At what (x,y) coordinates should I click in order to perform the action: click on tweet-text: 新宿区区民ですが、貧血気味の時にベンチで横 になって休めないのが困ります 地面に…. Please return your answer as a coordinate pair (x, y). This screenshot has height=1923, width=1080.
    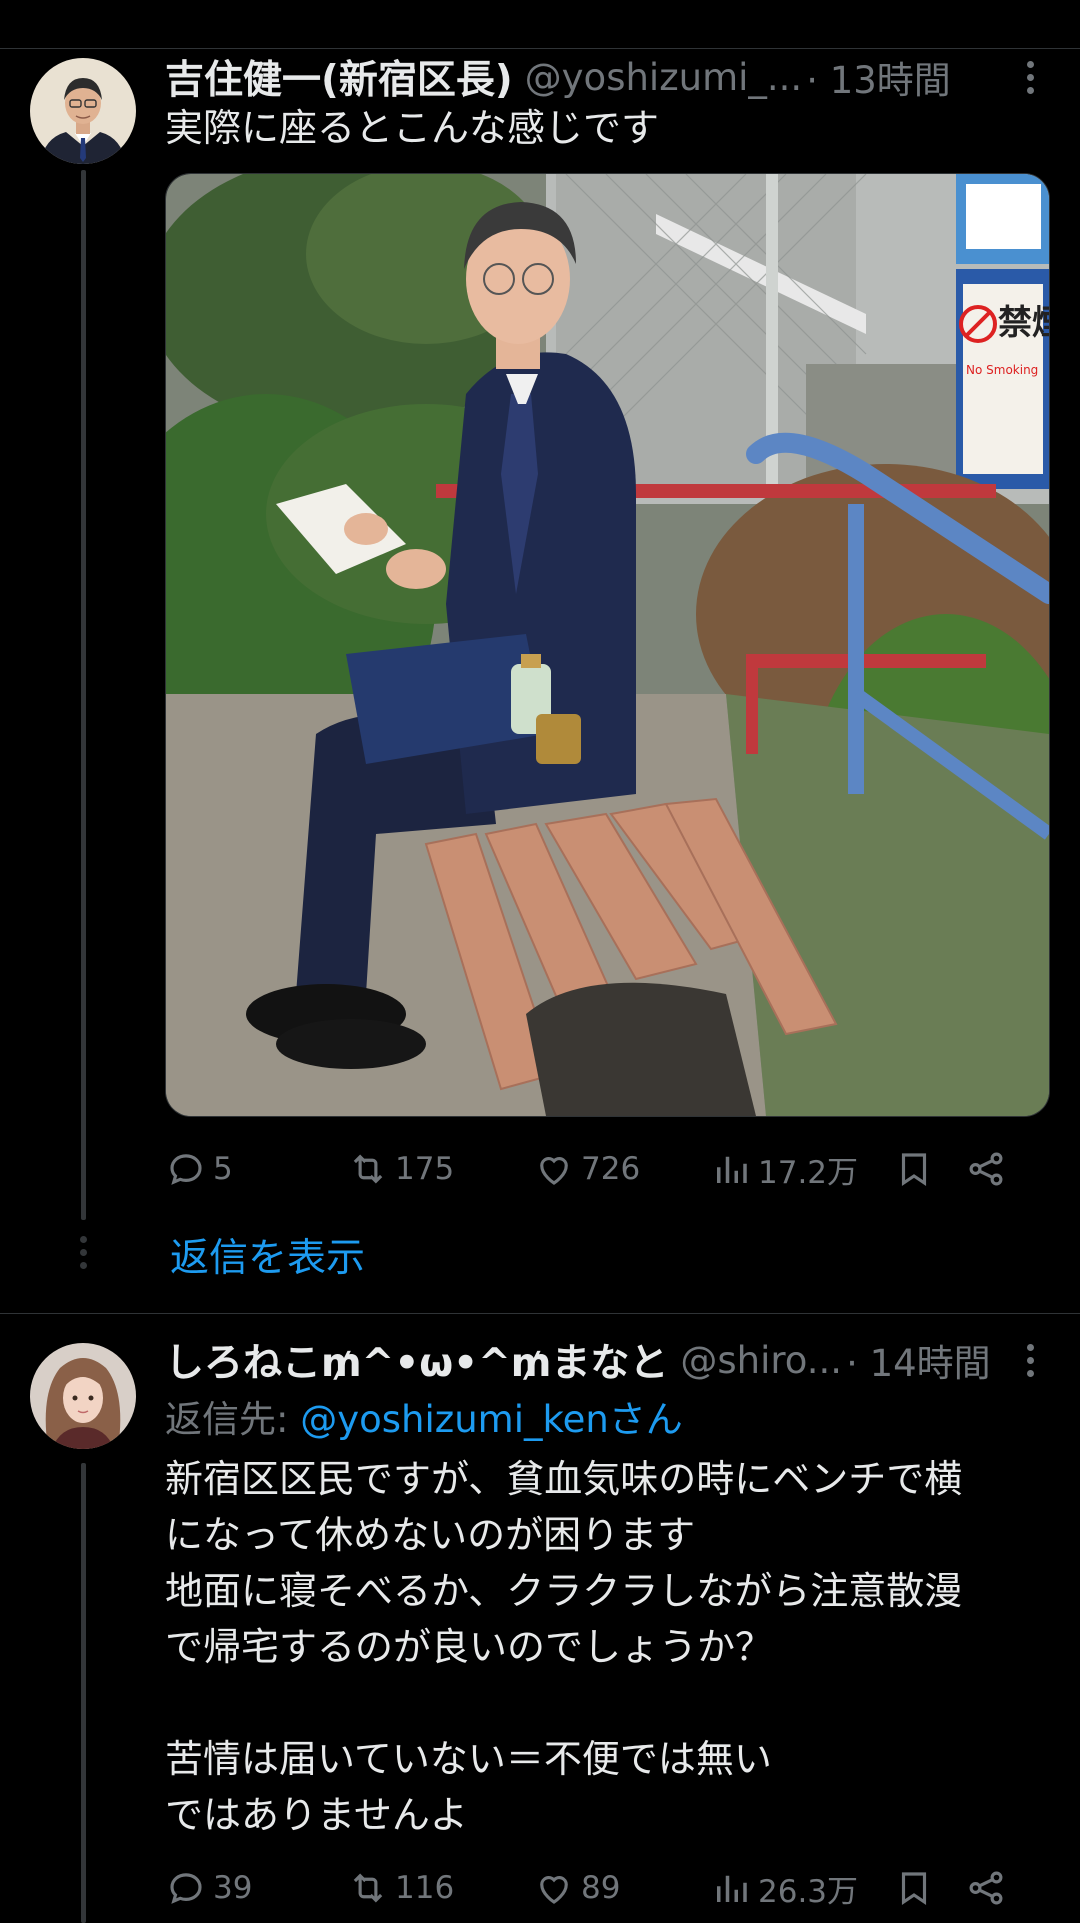
    Looking at the image, I should click on (564, 1647).